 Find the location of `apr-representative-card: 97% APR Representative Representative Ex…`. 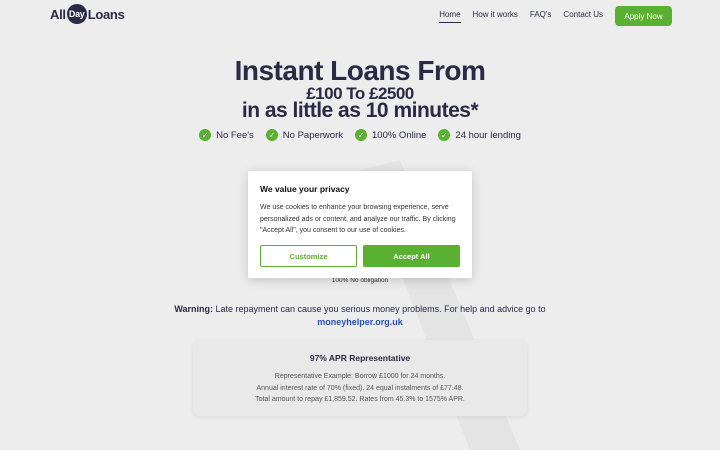

apr-representative-card: 97% APR Representative Representative Ex… is located at coordinates (360, 378).